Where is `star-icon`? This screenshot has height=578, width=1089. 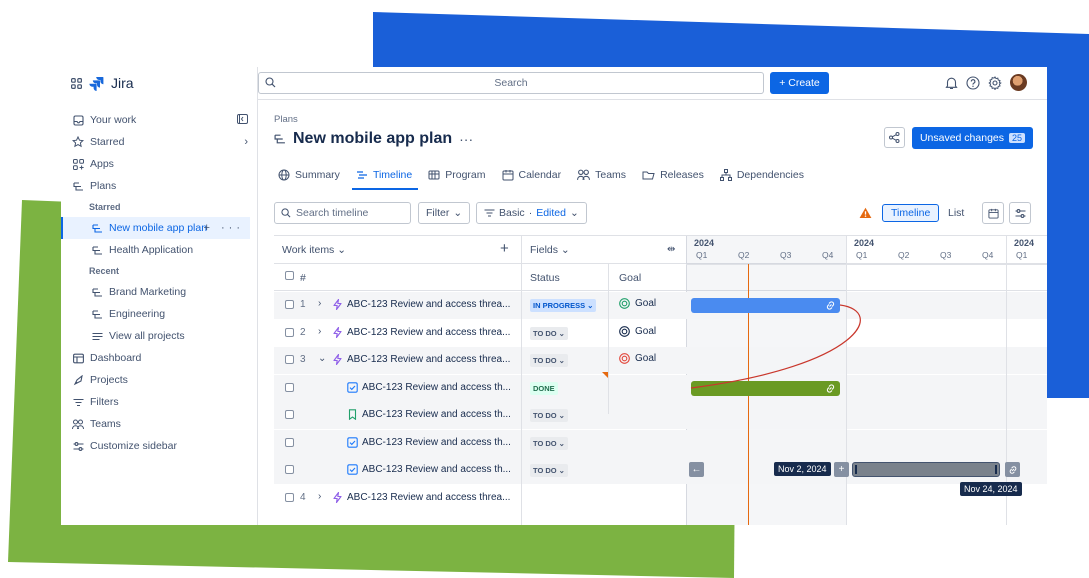
star-icon is located at coordinates (78, 142).